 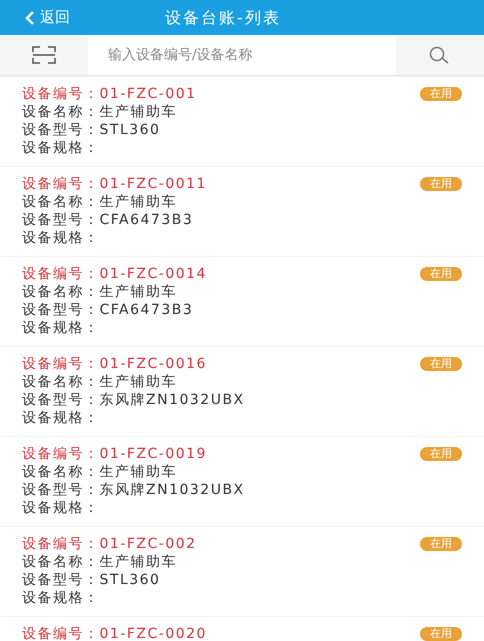 I want to click on equipment-card: 设备编号：01-FZC-0016 设备名称：生产辅助车 设备型号：东风牌ZN1032UBX 设备规格： 在用, so click(x=242, y=391).